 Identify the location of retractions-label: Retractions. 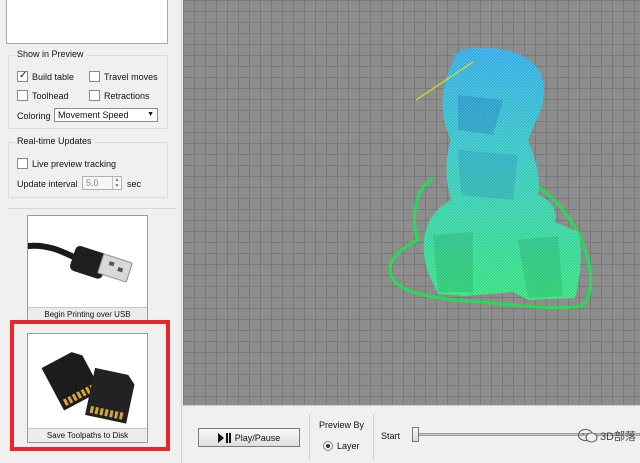
(127, 95).